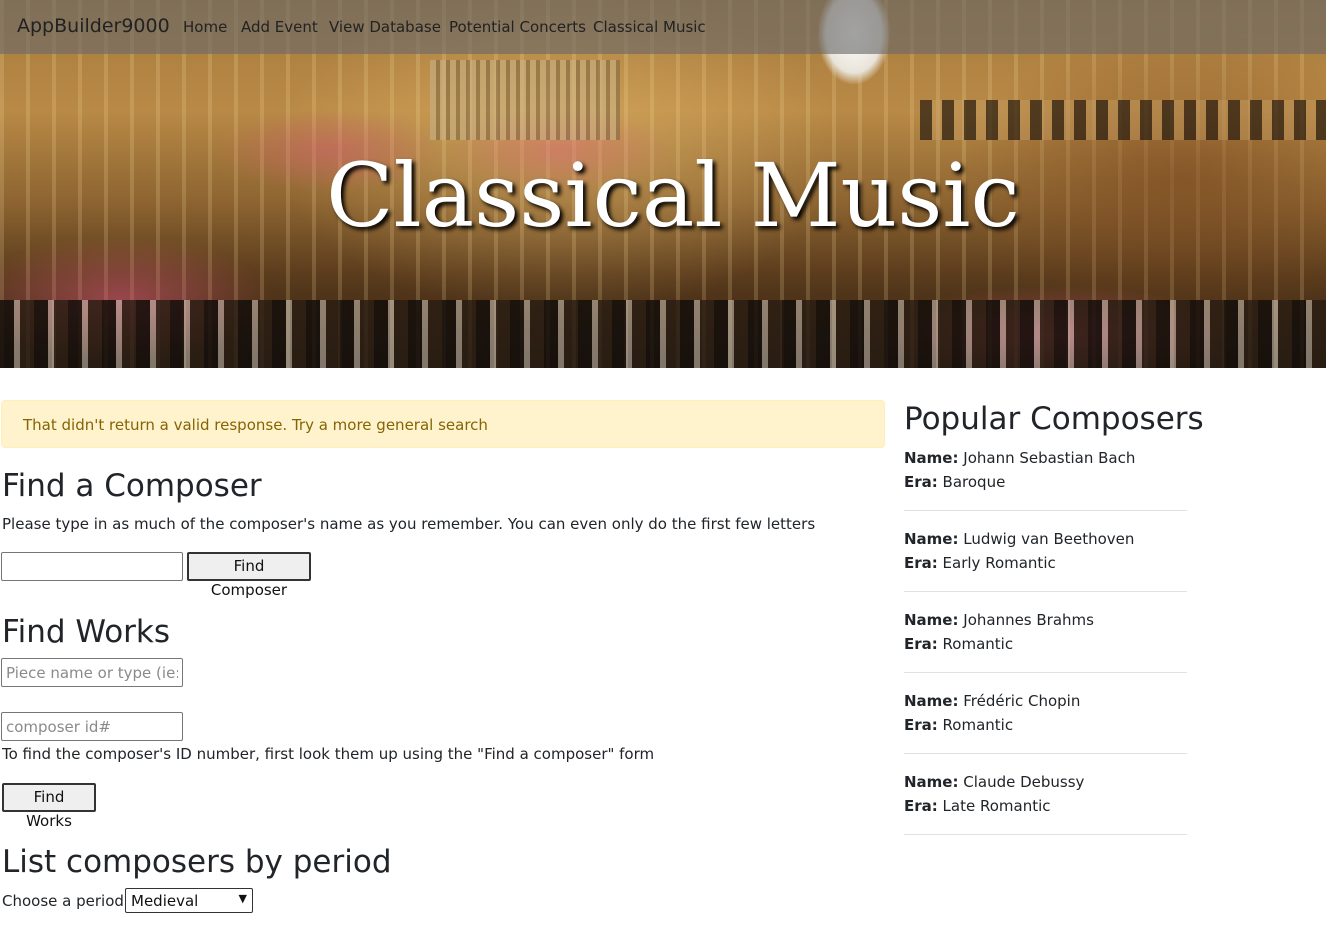 The image size is (1326, 926). What do you see at coordinates (1045, 794) in the screenshot?
I see `composer-card: Name: Claude Debussy Era: Late Romantic` at bounding box center [1045, 794].